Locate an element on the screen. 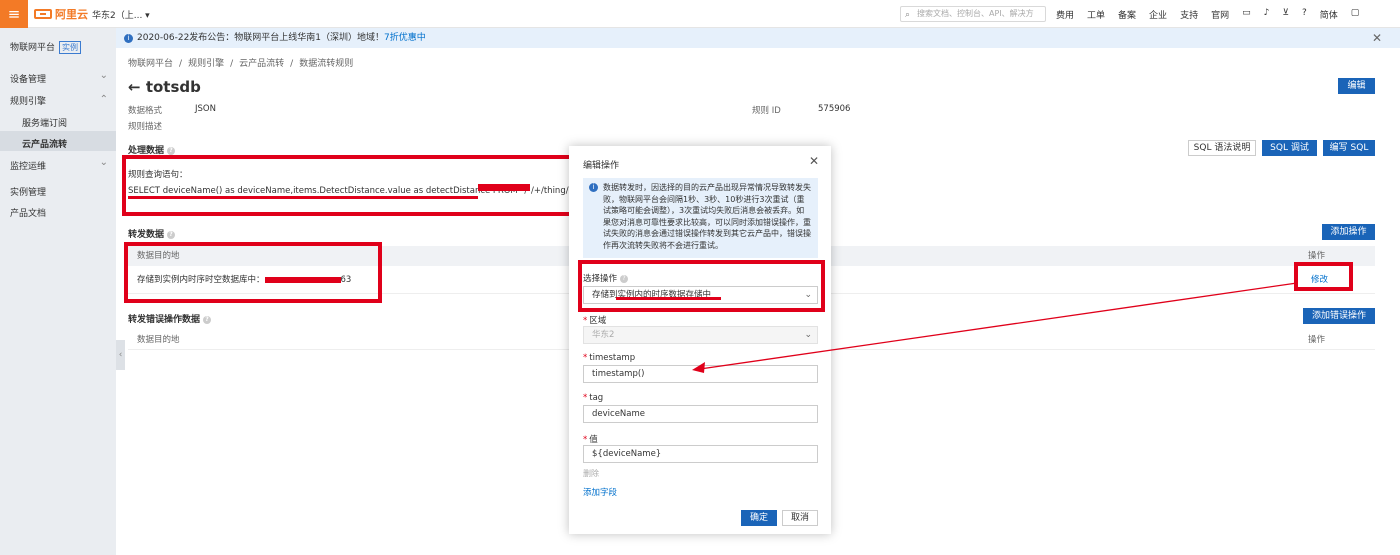 The height and width of the screenshot is (555, 1400). brand-logo: 阿里云 is located at coordinates (61, 14).